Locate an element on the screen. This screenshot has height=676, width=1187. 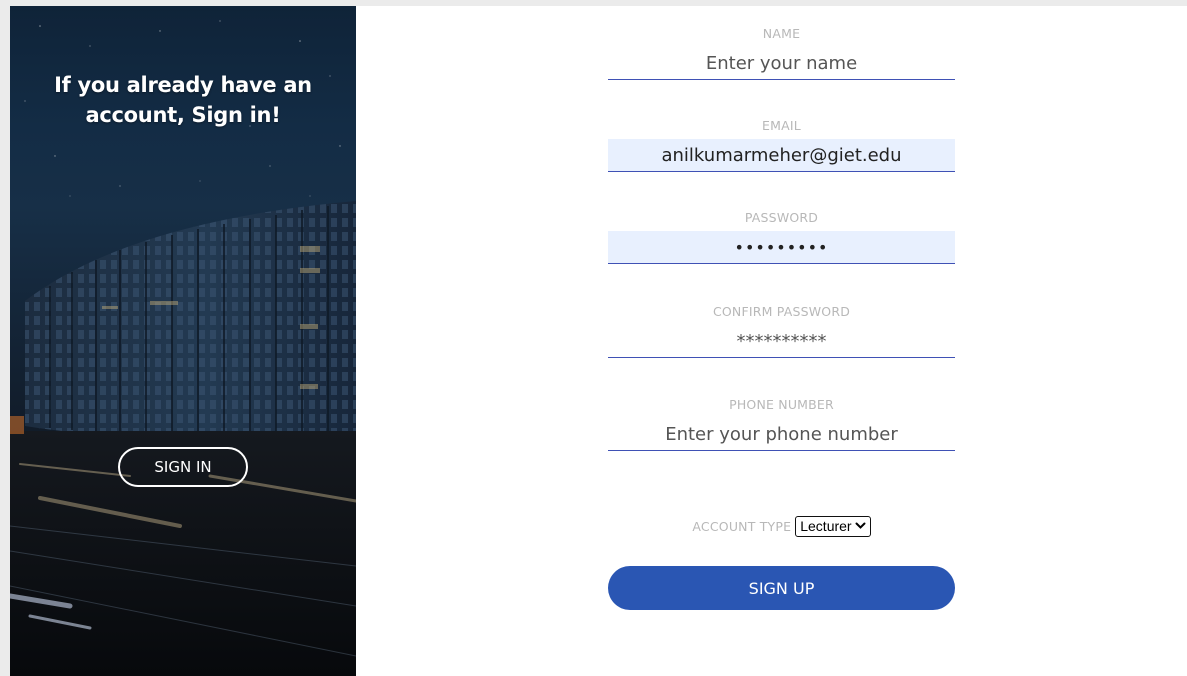
signin-heading: If you already have an account, Sign in! is located at coordinates (183, 100).